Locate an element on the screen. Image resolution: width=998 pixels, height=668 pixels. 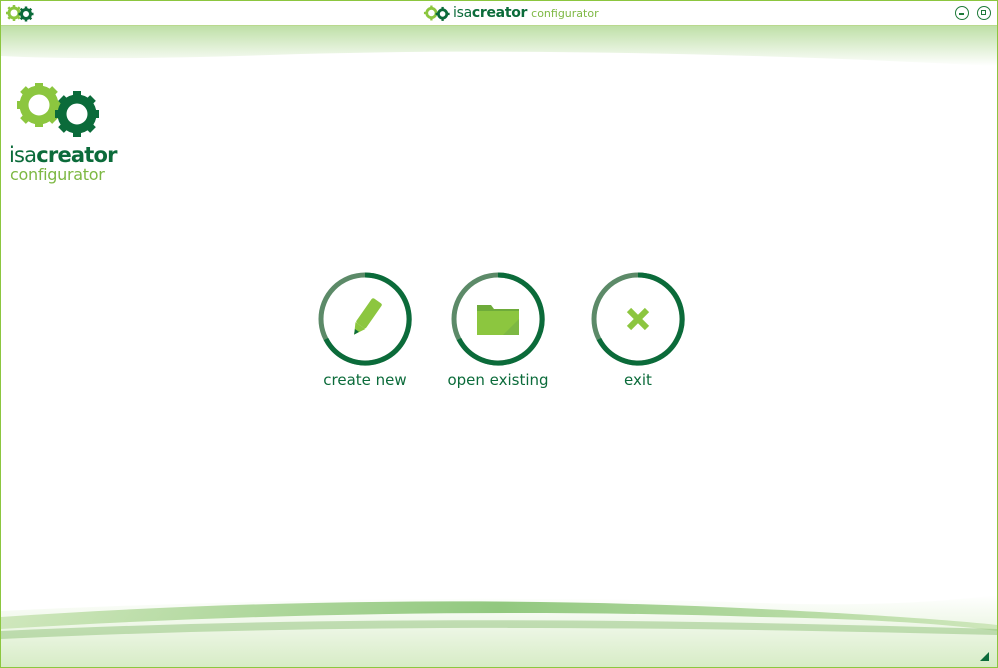
create-new-button: create new is located at coordinates (365, 330).